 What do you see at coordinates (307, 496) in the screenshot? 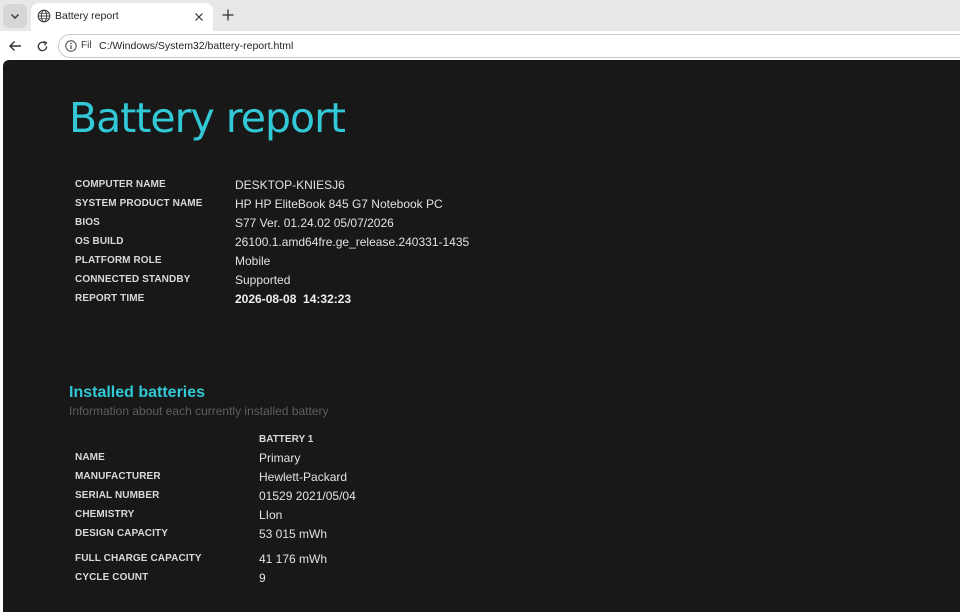
I see `serial-number-value: 01529 2021/05/04` at bounding box center [307, 496].